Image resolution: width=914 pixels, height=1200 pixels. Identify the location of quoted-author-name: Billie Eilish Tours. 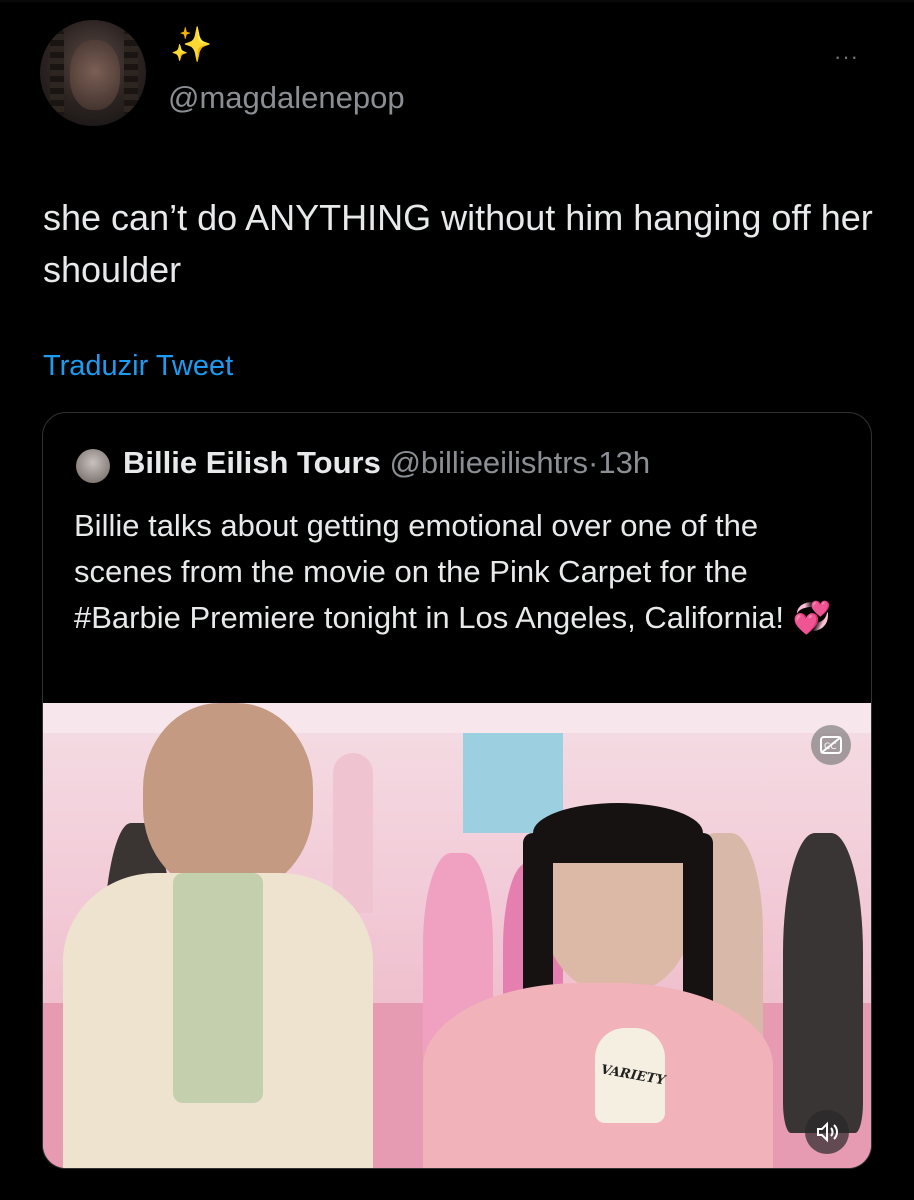
(252, 462).